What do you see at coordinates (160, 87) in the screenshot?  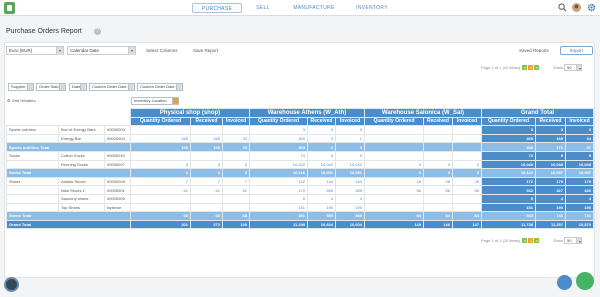 I see `chip-custom-order-date-2: Custom Order Date 2` at bounding box center [160, 87].